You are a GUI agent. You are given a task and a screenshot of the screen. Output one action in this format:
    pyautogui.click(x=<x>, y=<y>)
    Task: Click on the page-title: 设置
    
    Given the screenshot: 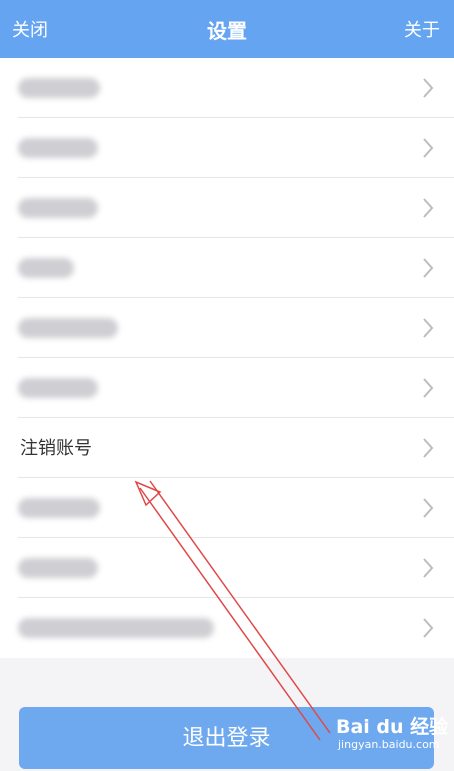 What is the action you would take?
    pyautogui.click(x=227, y=31)
    